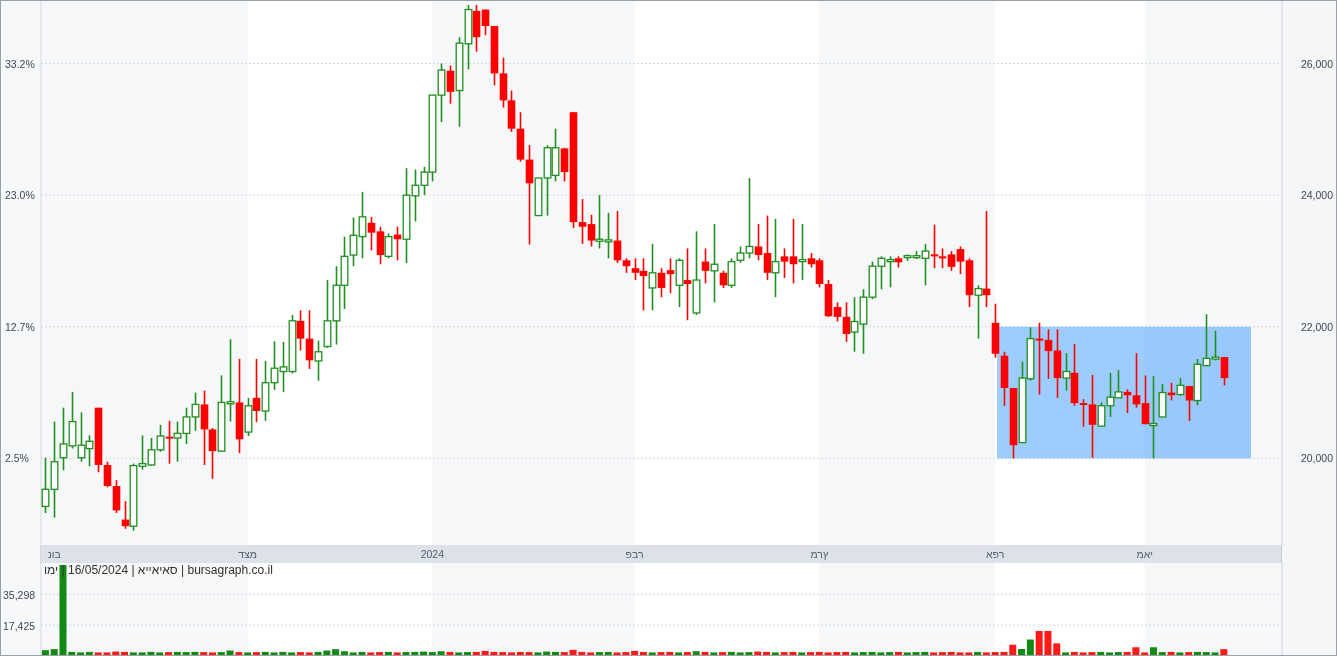 The width and height of the screenshot is (1337, 656). What do you see at coordinates (20, 326) in the screenshot?
I see `percent-axis-label: 12.7%` at bounding box center [20, 326].